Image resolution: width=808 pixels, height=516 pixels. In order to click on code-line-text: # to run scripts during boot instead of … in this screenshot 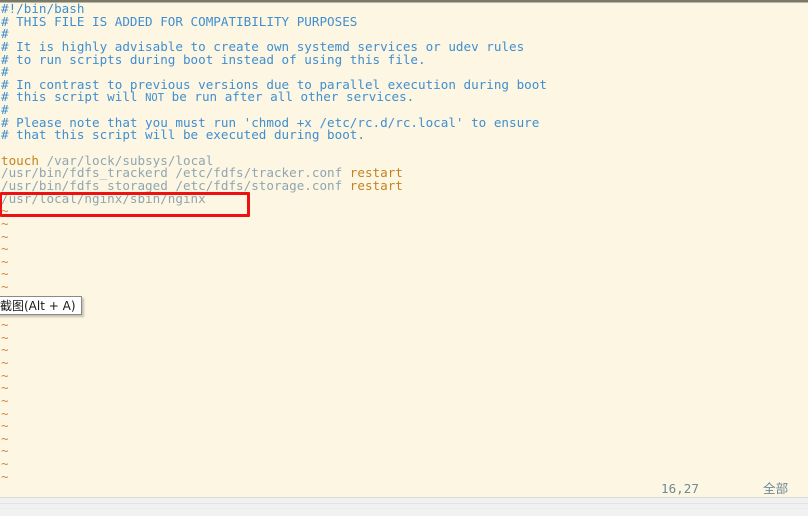, I will do `click(213, 59)`.